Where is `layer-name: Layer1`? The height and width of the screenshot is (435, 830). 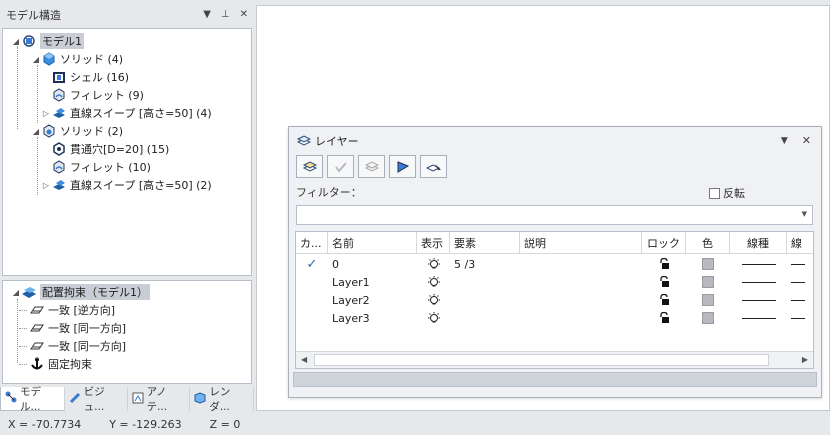
layer-name: Layer1 is located at coordinates (372, 282).